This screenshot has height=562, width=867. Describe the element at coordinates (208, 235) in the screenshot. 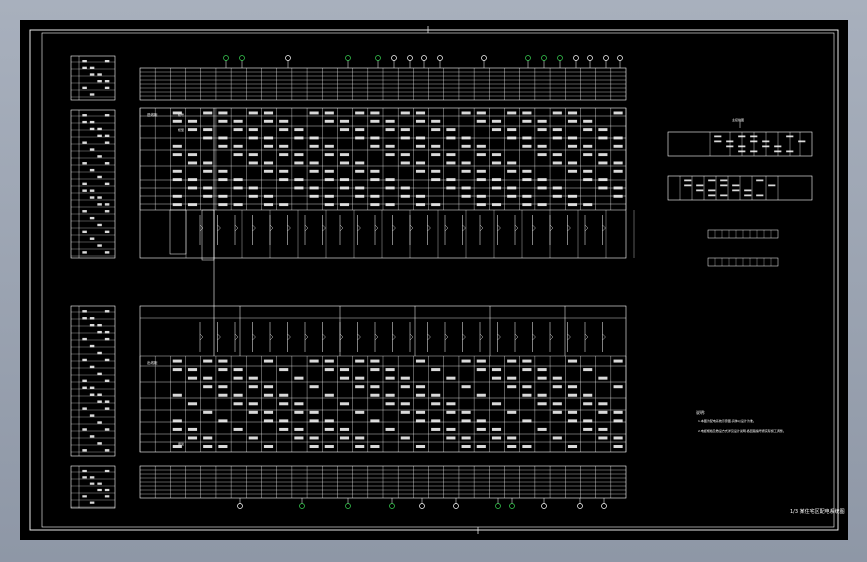

I see `main-breaker-box` at that location.